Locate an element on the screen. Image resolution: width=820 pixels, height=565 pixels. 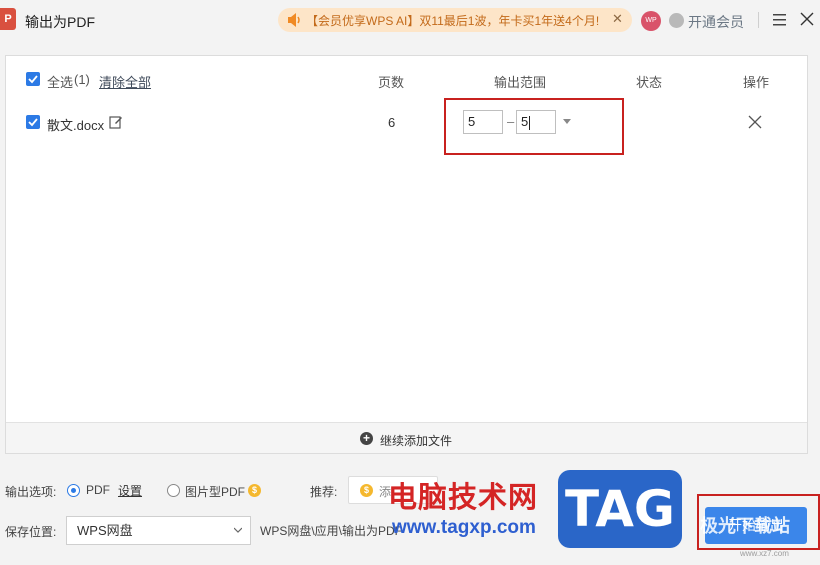
promo-text: 【会员优享WPS AI】双11最后1波，年卡买1年送4个月! is located at coordinates (453, 21).